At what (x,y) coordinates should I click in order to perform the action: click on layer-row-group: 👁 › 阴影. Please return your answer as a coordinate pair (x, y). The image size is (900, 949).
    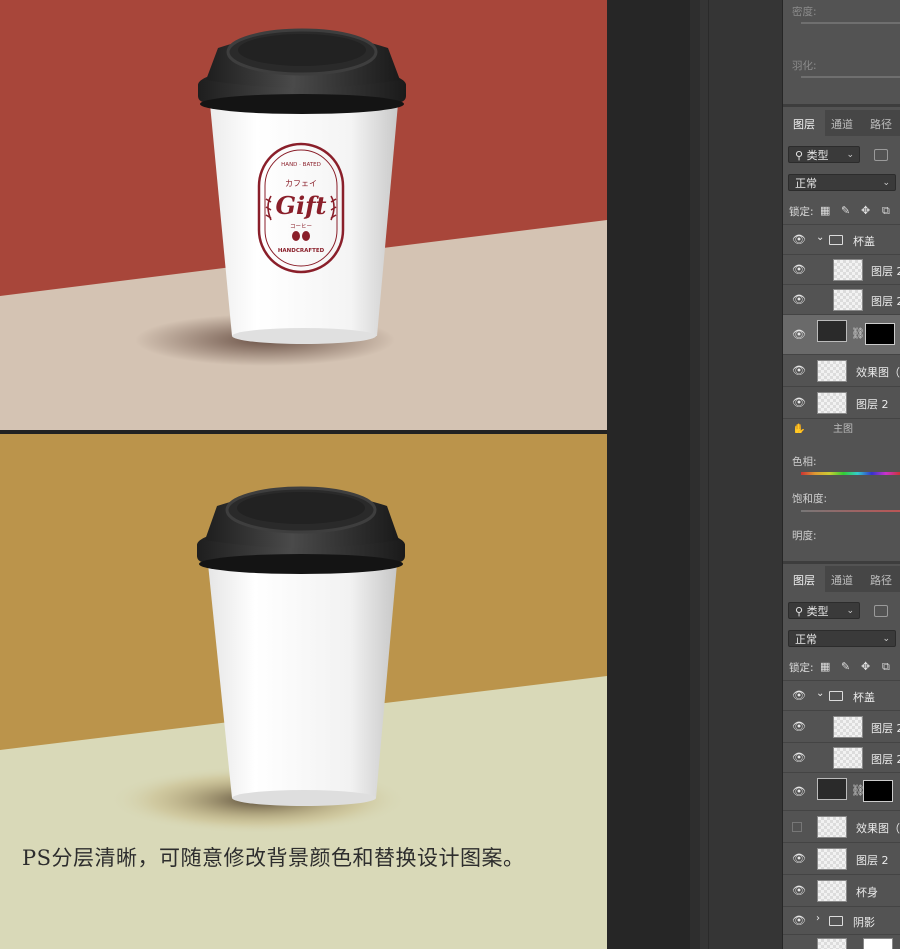
    Looking at the image, I should click on (841, 920).